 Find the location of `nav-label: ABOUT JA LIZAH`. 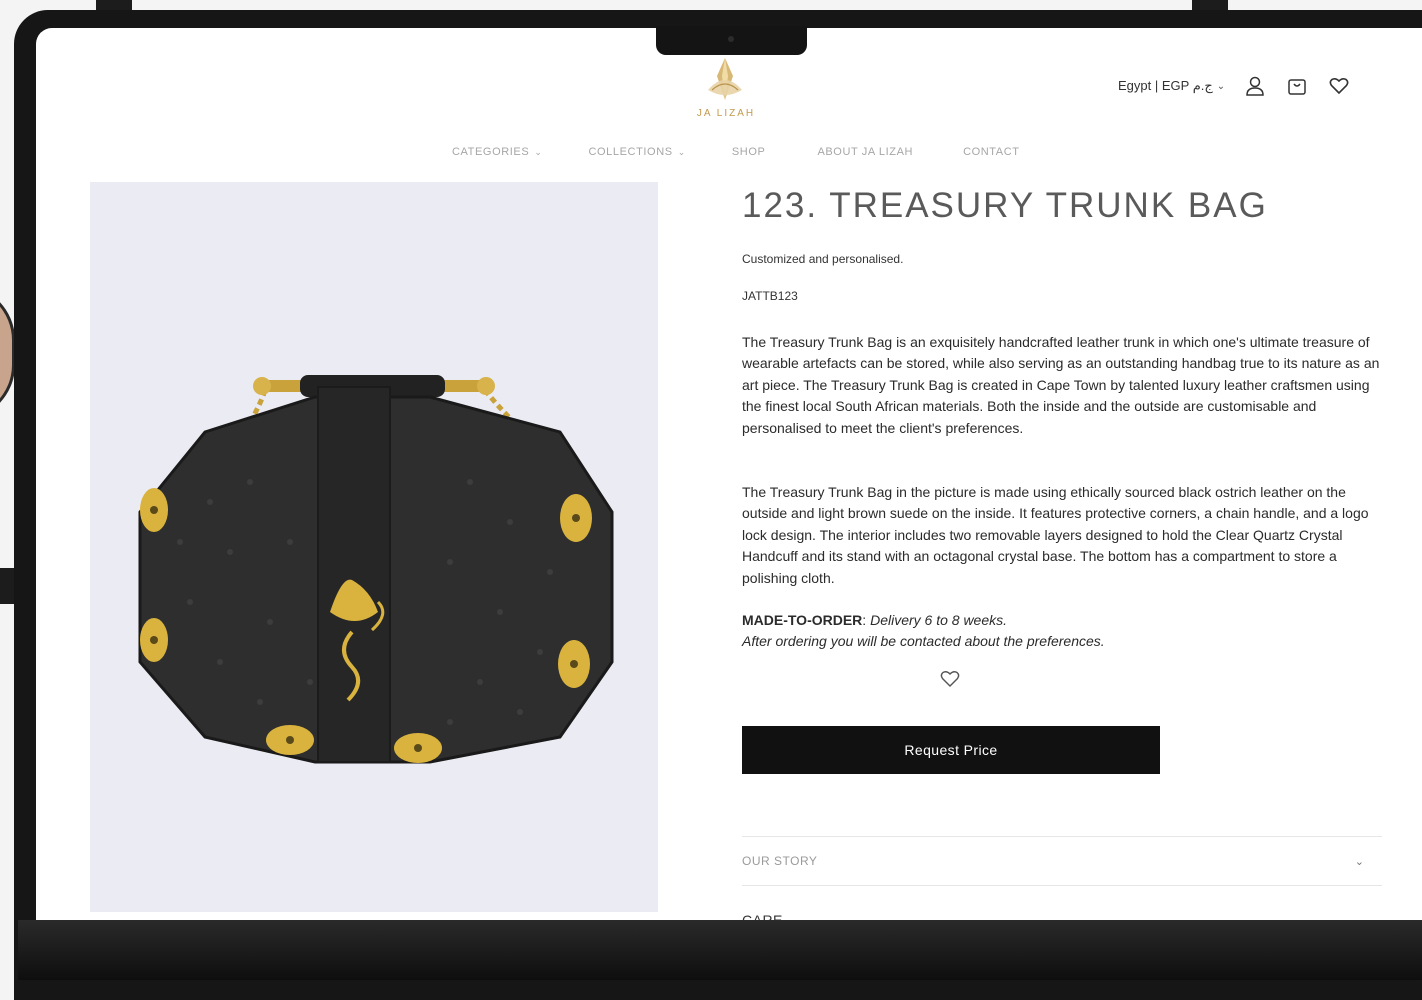

nav-label: ABOUT JA LIZAH is located at coordinates (865, 152).